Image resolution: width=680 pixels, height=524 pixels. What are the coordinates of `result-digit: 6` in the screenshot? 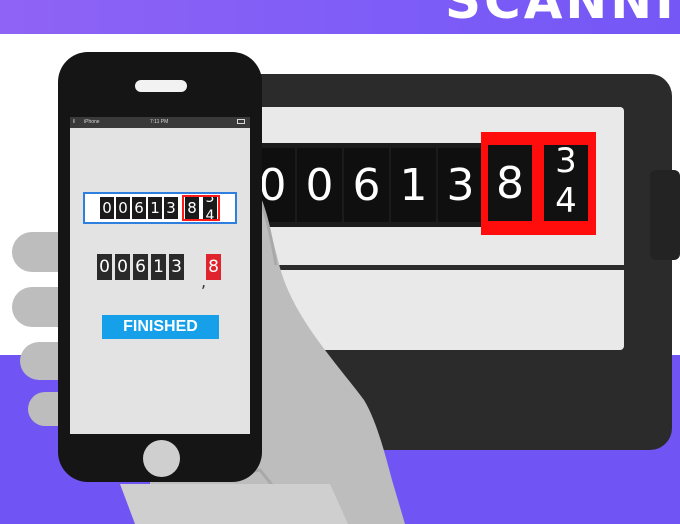 It's located at (140, 267).